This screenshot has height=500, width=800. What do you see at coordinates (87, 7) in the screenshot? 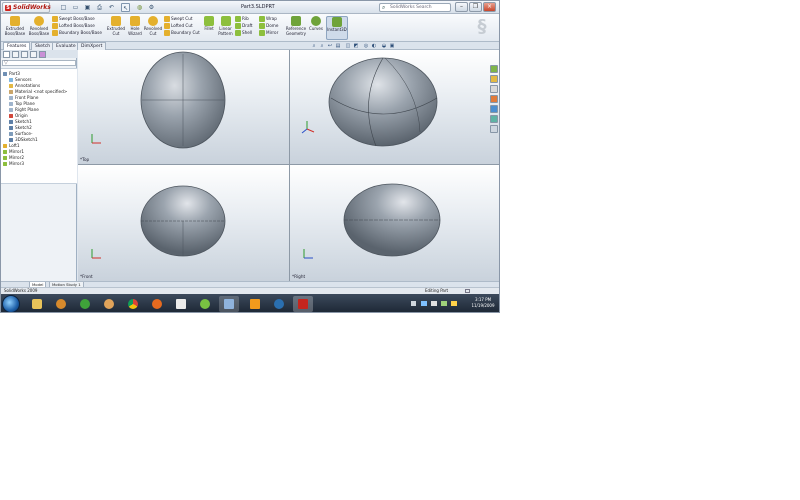
I see `save-icon: ▣` at bounding box center [87, 7].